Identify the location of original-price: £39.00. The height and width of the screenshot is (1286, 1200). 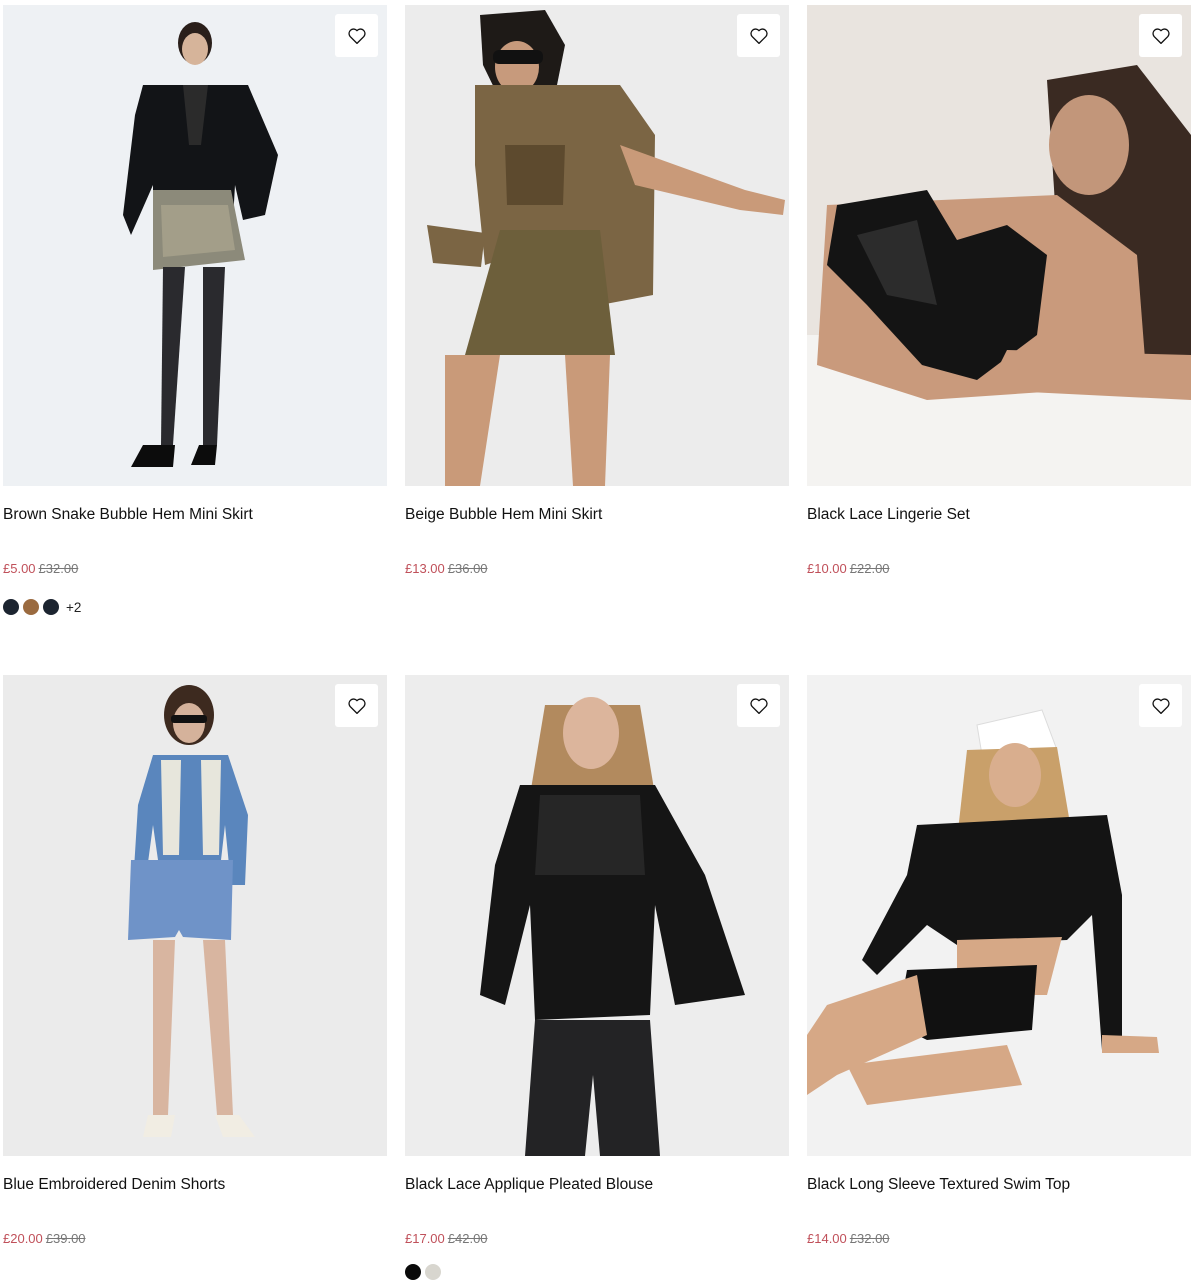
(65, 1238).